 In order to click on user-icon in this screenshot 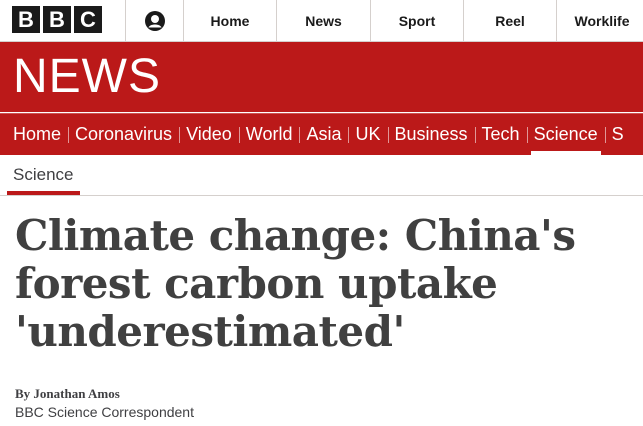, I will do `click(154, 20)`.